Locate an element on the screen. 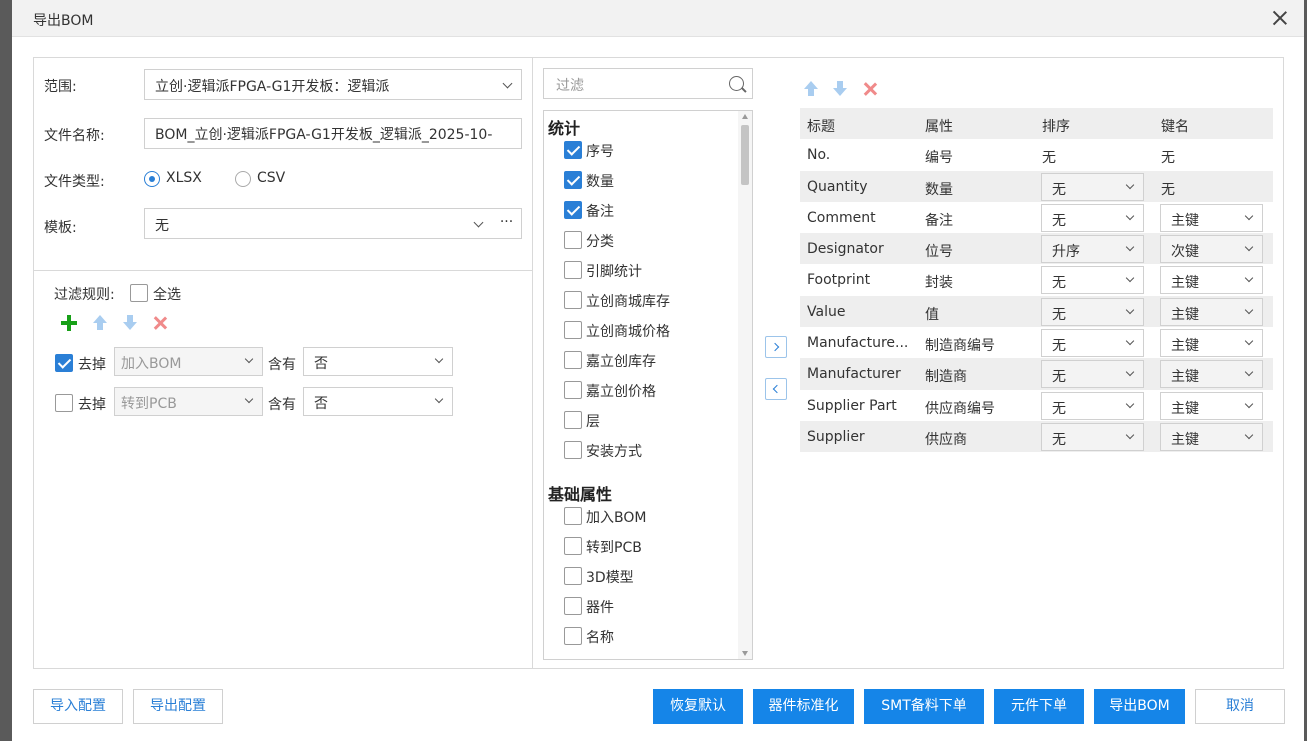 The height and width of the screenshot is (741, 1307). scroll-up-icon is located at coordinates (745, 116).